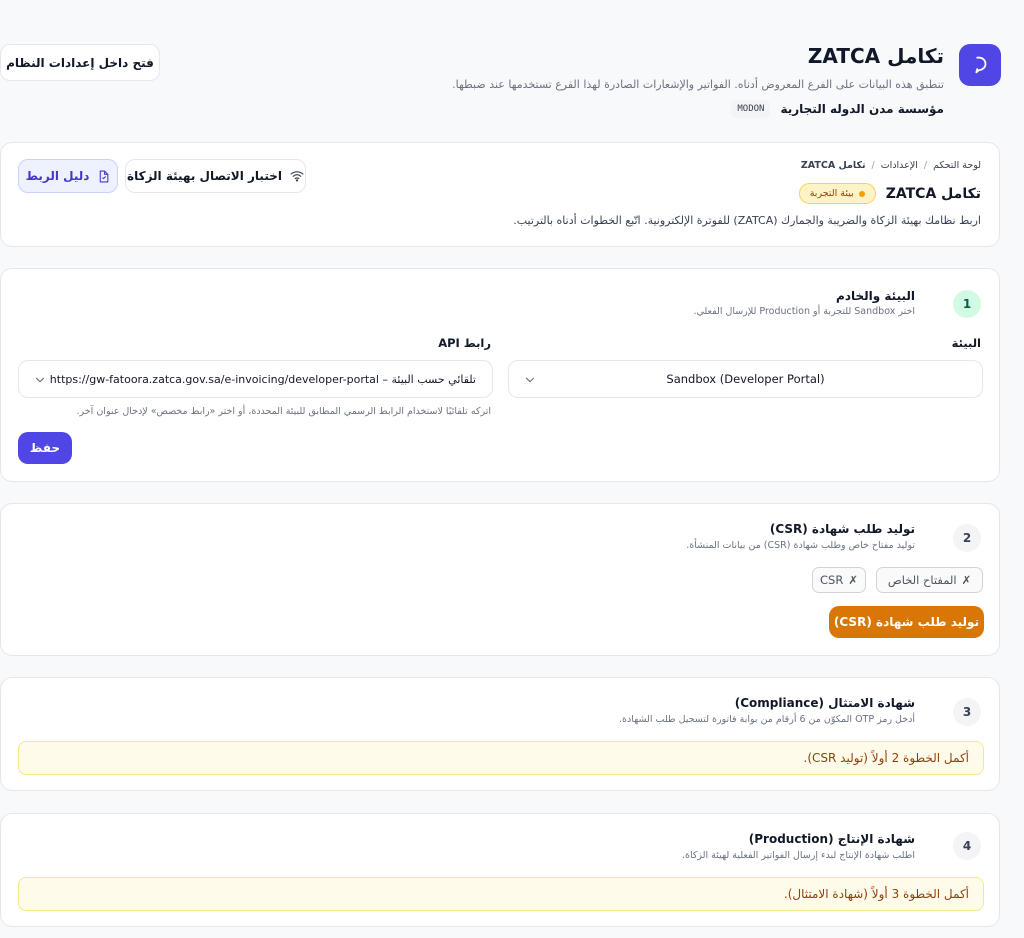 This screenshot has width=1024, height=938. Describe the element at coordinates (842, 529) in the screenshot. I see `step-title: توليد طلب شهادة (CSR)` at that location.